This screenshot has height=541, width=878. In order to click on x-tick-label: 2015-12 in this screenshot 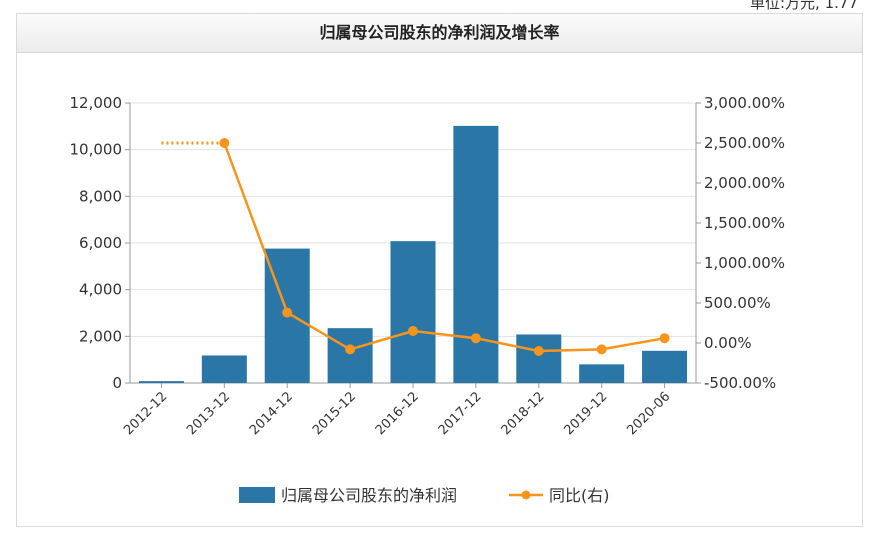, I will do `click(334, 413)`.